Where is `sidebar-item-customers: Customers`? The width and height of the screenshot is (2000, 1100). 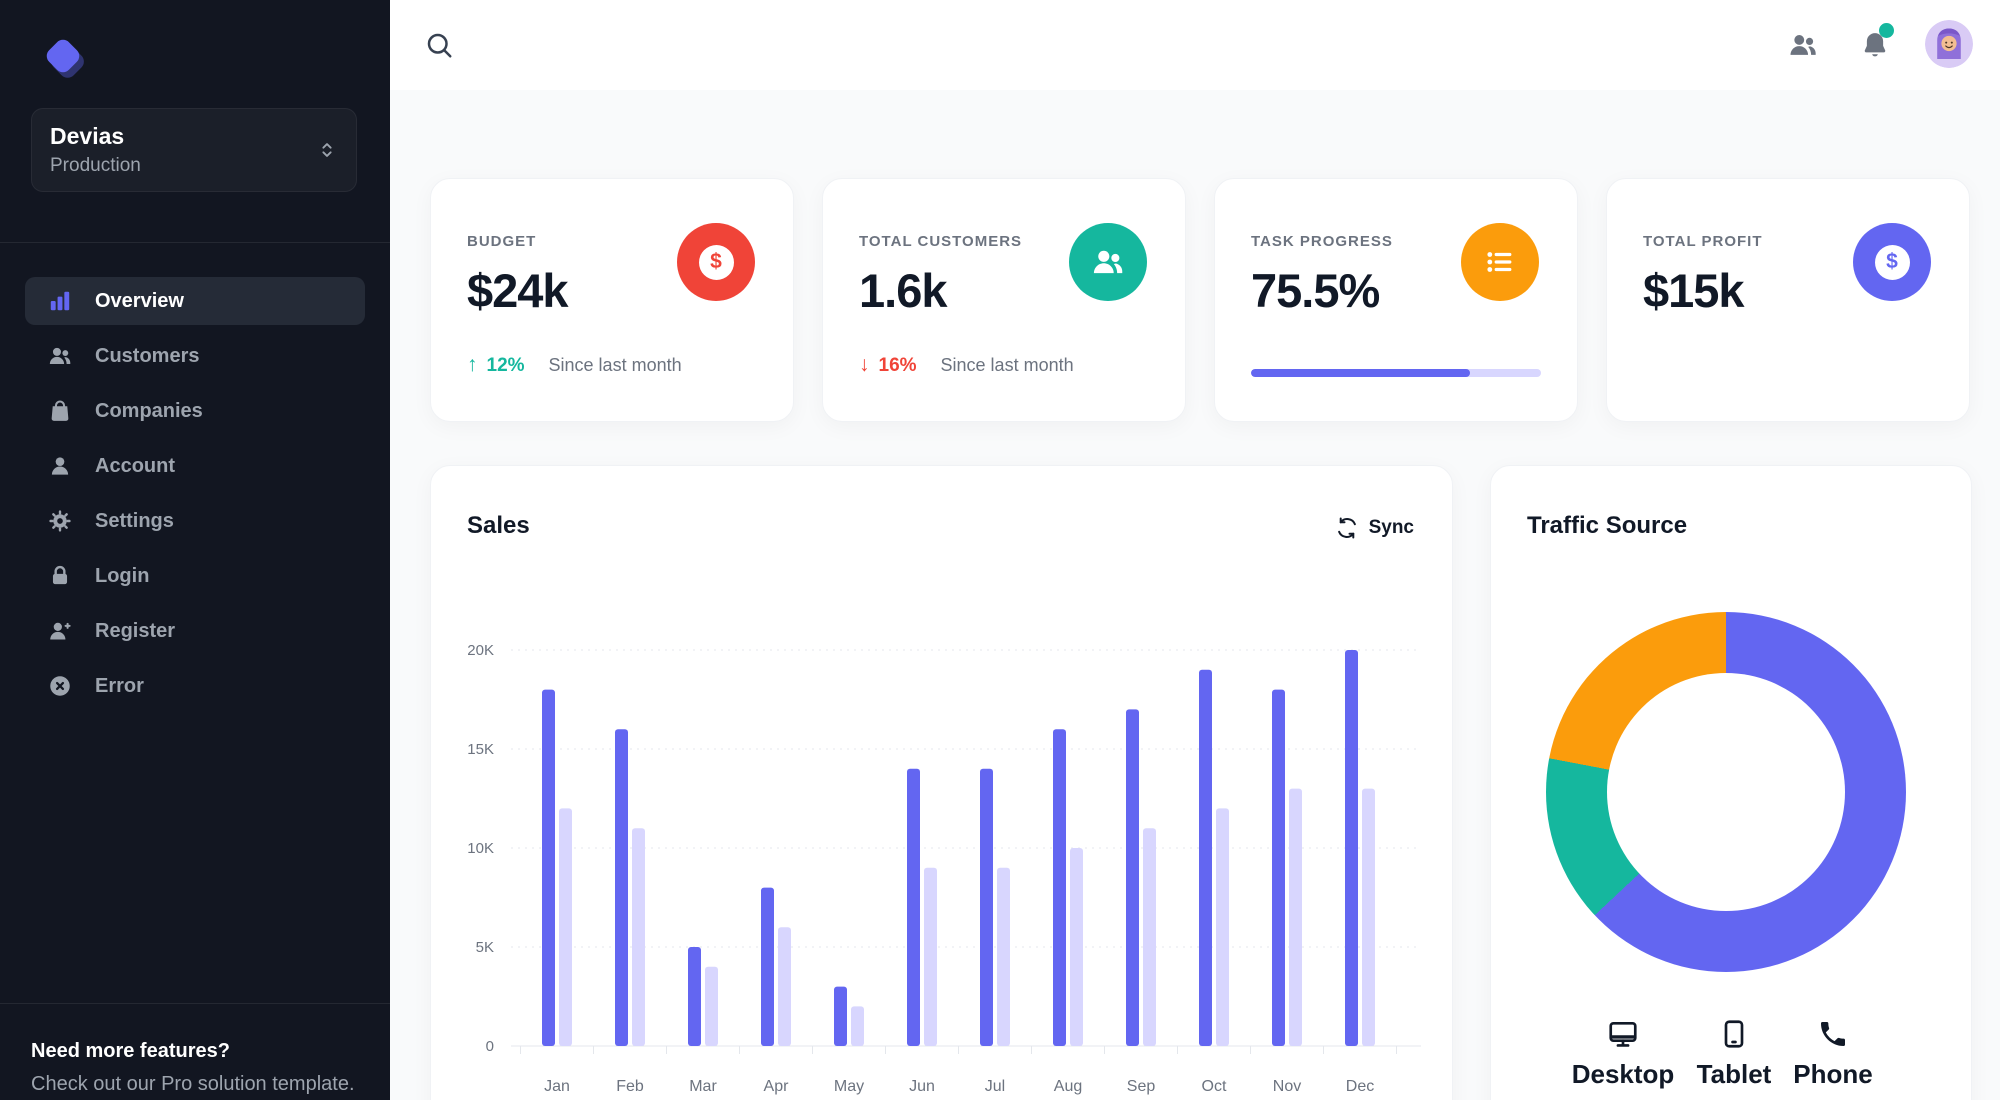
sidebar-item-customers: Customers is located at coordinates (195, 356).